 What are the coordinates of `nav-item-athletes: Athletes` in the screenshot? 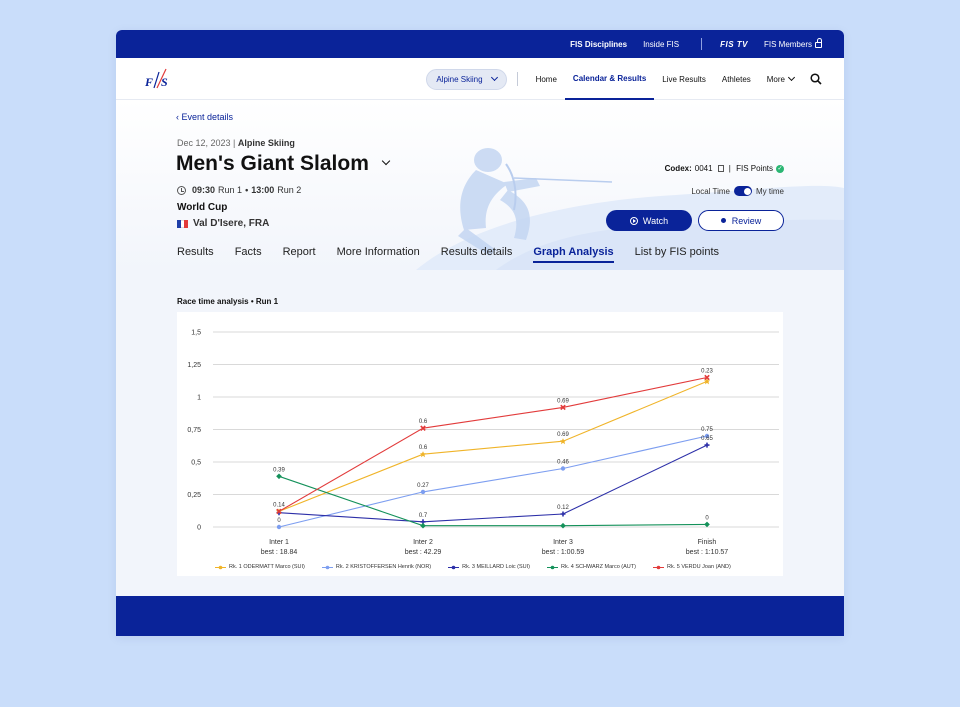 It's located at (736, 79).